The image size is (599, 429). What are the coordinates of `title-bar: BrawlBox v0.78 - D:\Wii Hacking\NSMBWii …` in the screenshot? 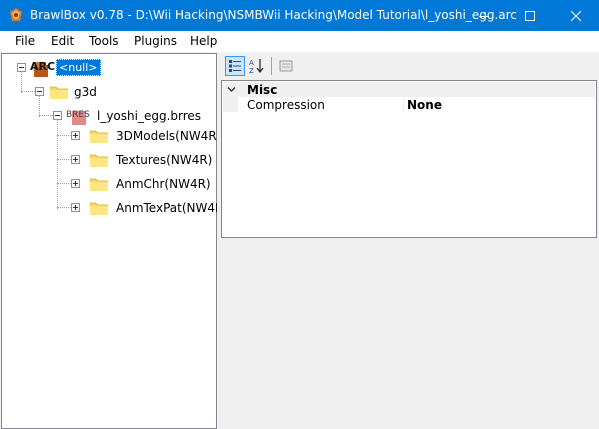 It's located at (299, 15).